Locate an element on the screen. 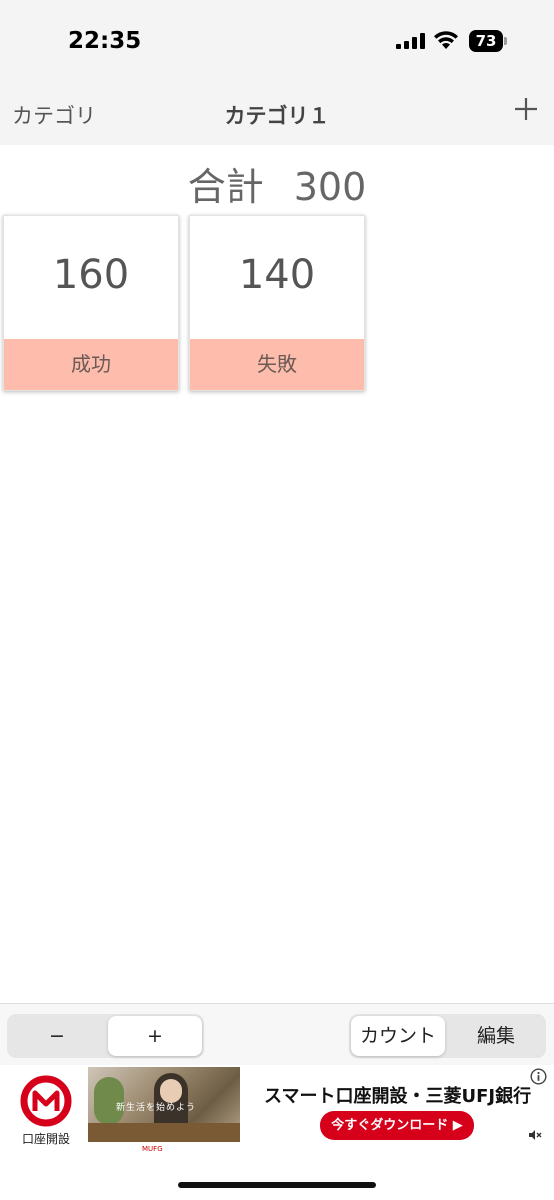 The width and height of the screenshot is (554, 1200). increment-segment: + is located at coordinates (155, 1036).